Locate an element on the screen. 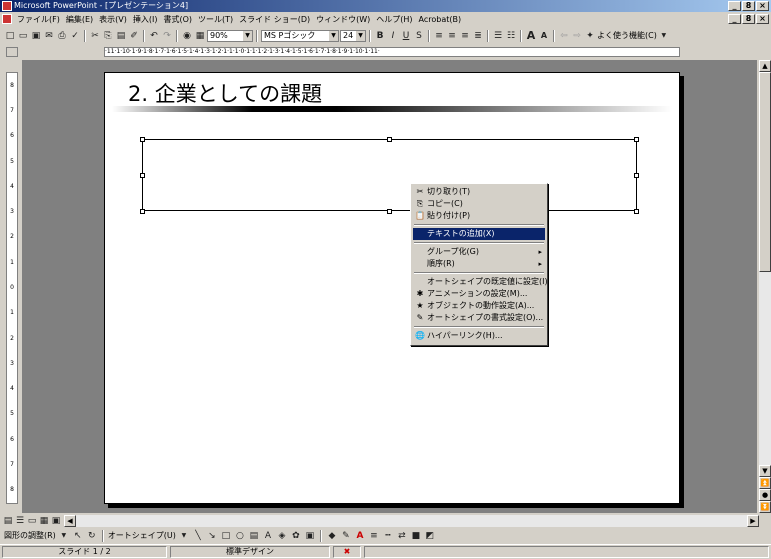 The height and width of the screenshot is (559, 771). new-icon: □ is located at coordinates (10, 36).